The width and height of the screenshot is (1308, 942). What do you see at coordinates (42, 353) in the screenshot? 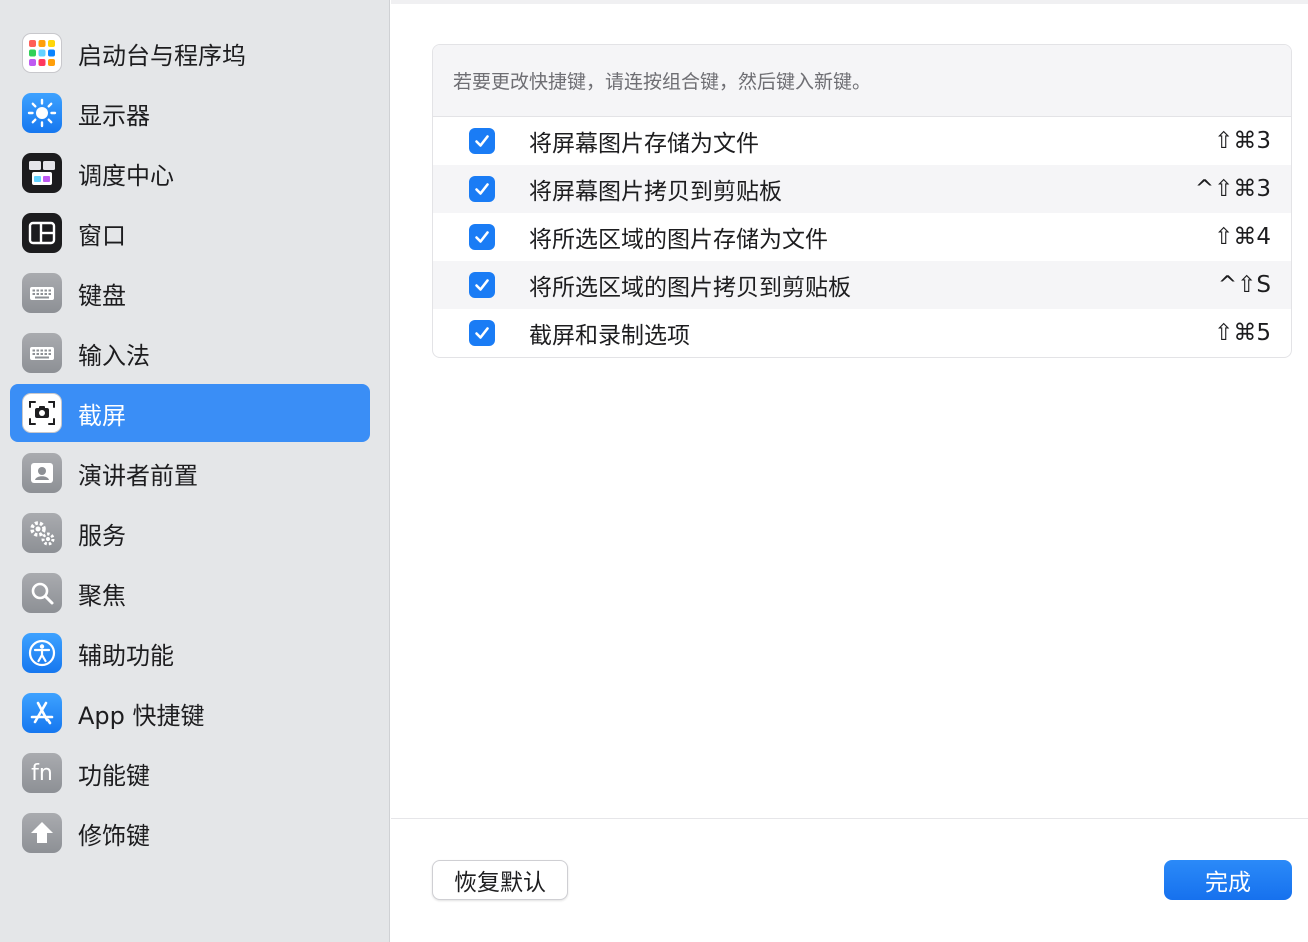
I see `input-method-icon` at bounding box center [42, 353].